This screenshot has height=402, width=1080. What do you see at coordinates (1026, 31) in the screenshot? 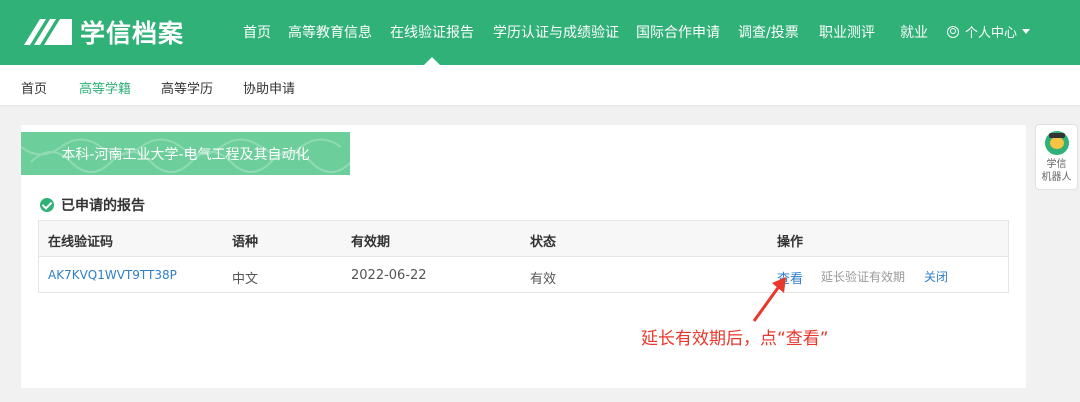
I see `chevron-down-icon` at bounding box center [1026, 31].